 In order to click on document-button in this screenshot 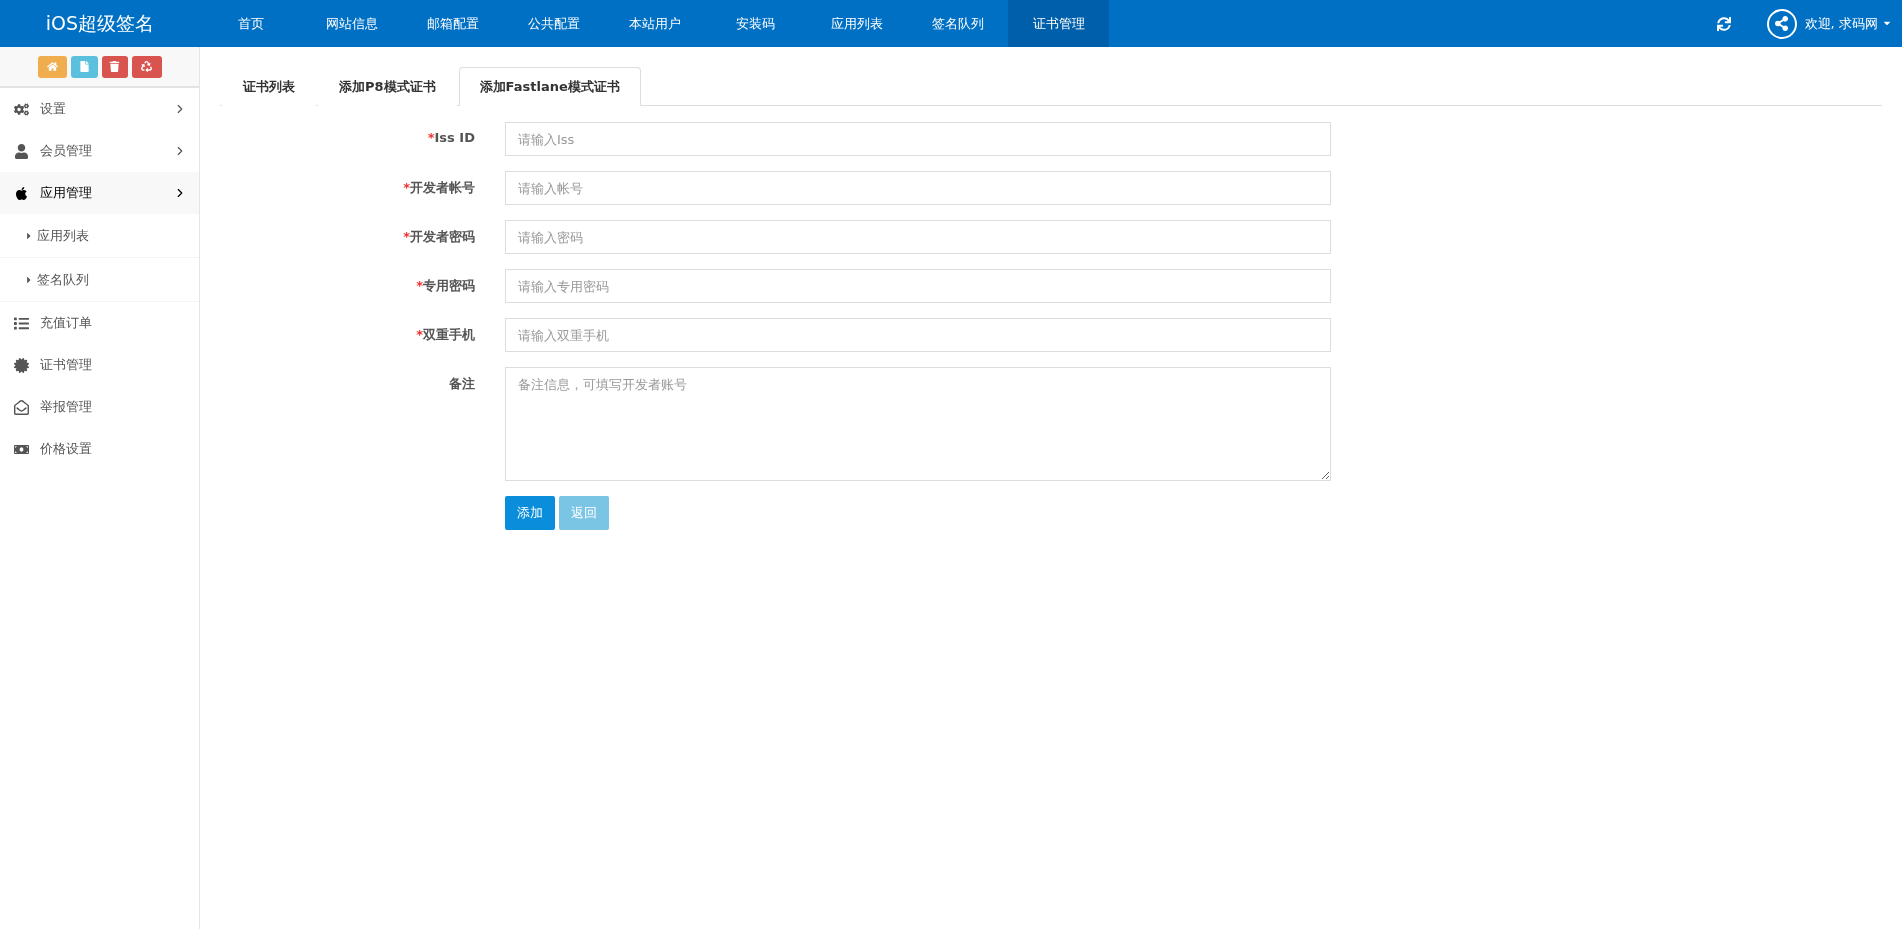, I will do `click(84, 66)`.